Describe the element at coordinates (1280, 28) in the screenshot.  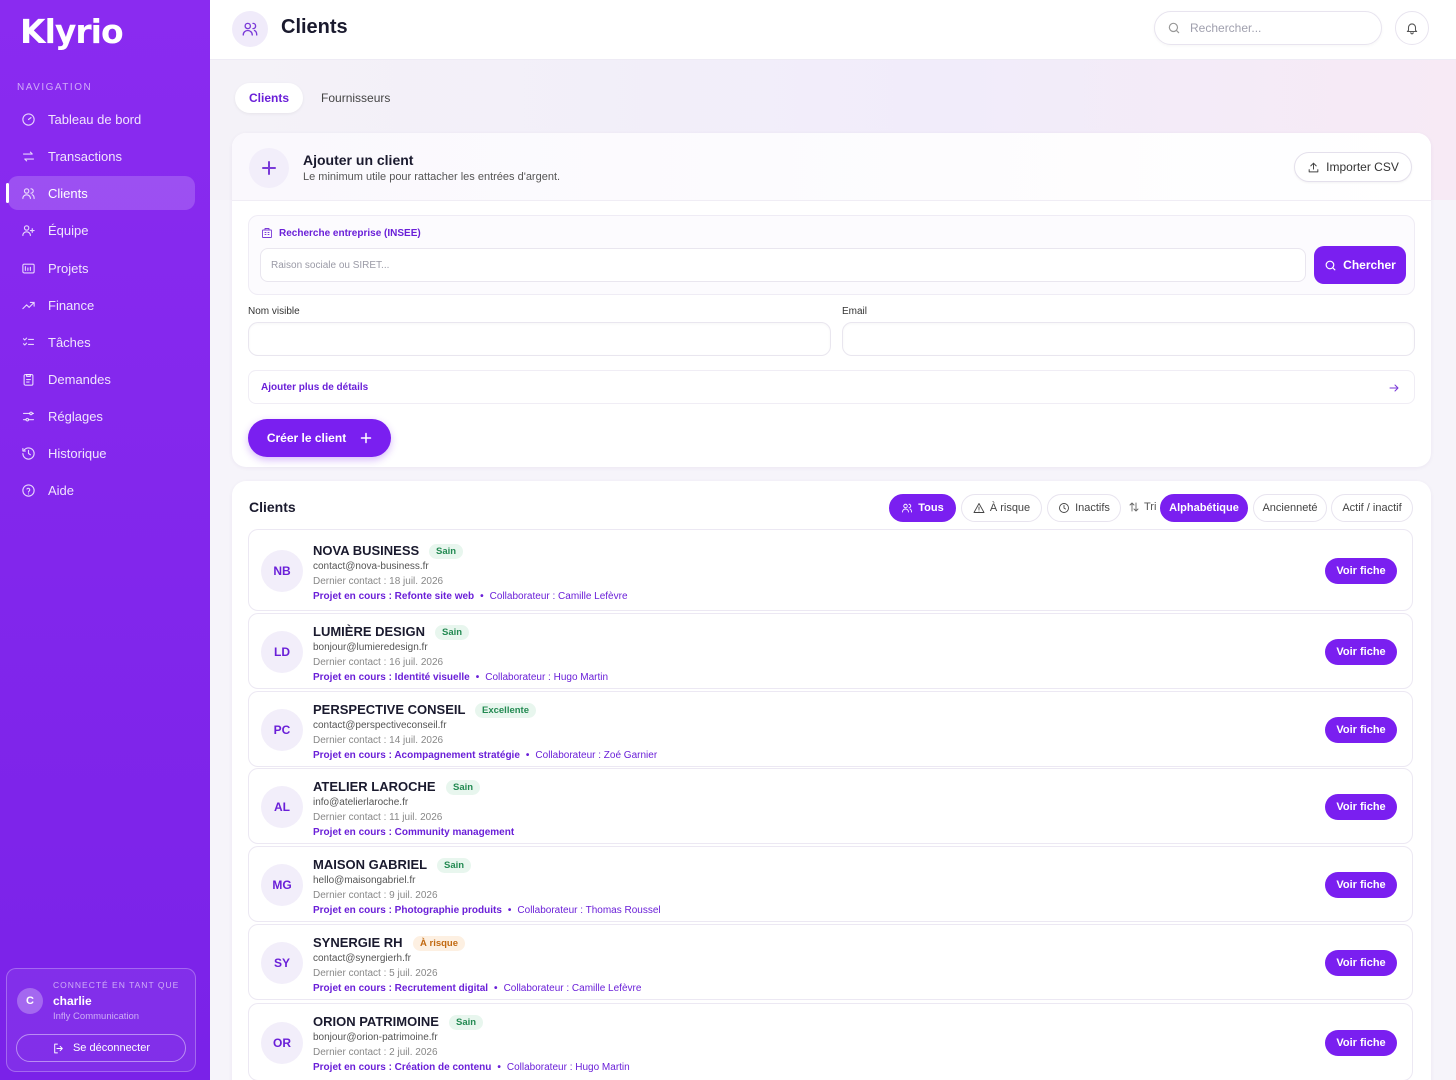
I see `search-input` at that location.